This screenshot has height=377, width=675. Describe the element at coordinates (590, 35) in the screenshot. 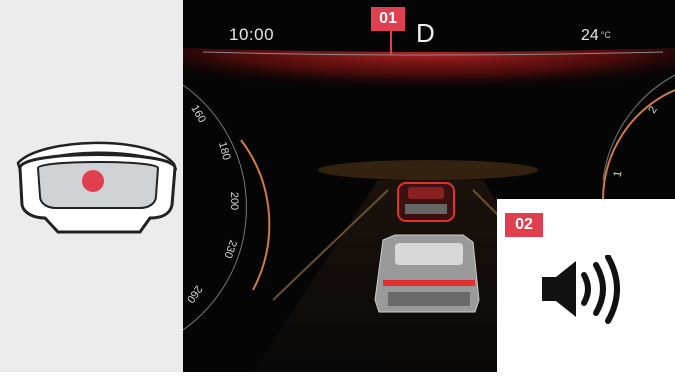

I see `temperature-value: 24` at that location.